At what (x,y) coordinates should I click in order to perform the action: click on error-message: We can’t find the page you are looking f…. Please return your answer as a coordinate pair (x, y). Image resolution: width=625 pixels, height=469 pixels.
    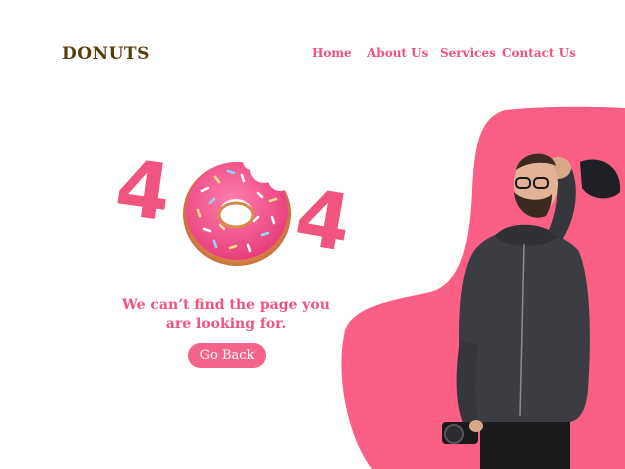
    Looking at the image, I should click on (226, 314).